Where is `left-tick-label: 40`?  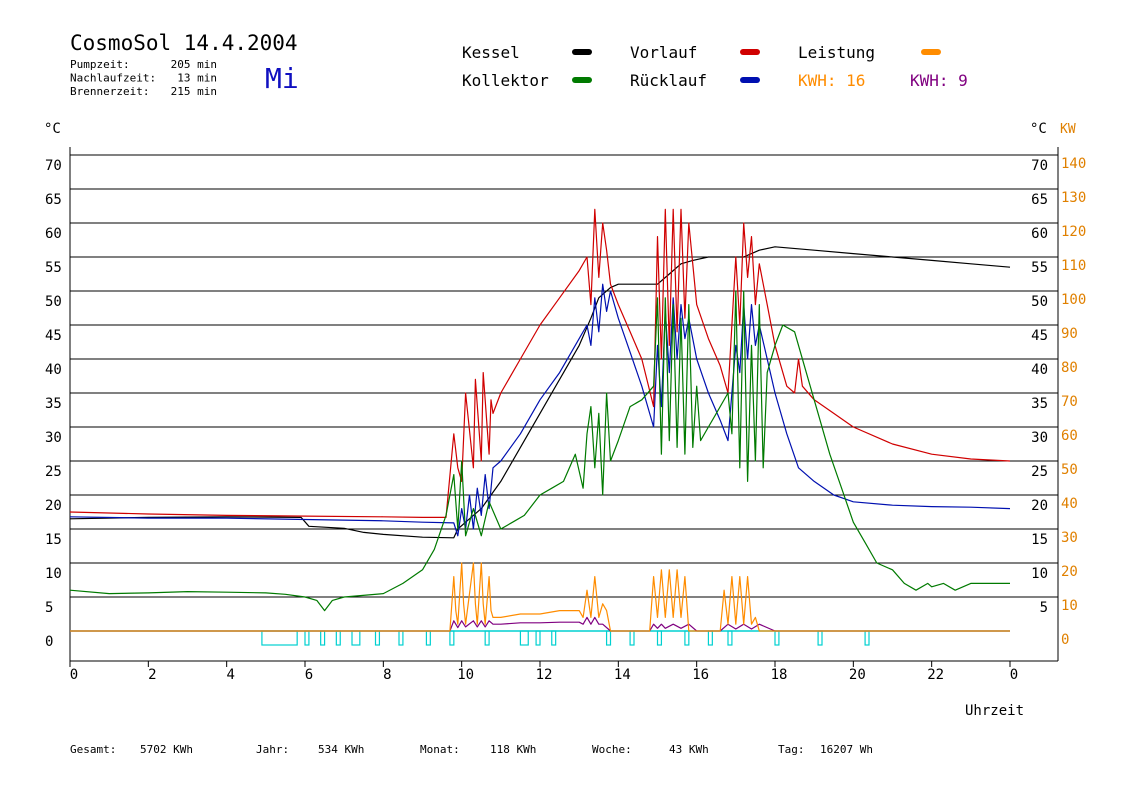
left-tick-label: 40 is located at coordinates (53, 370).